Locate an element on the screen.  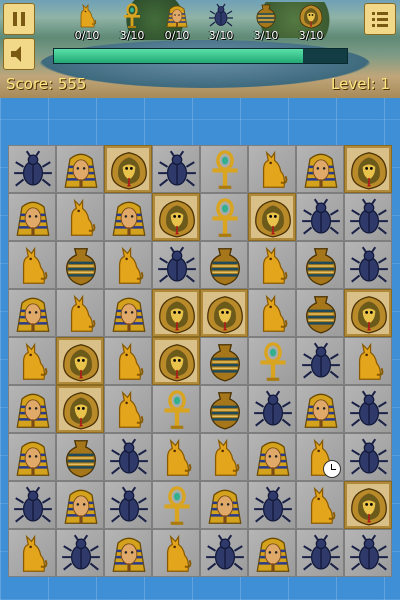
menu-button is located at coordinates (380, 19).